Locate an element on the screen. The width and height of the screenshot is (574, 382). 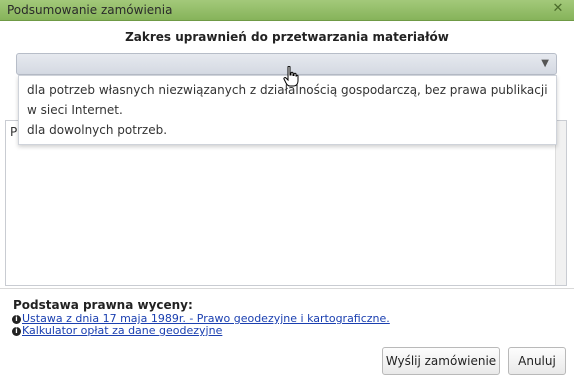
hand-pointer-icon is located at coordinates (291, 76).